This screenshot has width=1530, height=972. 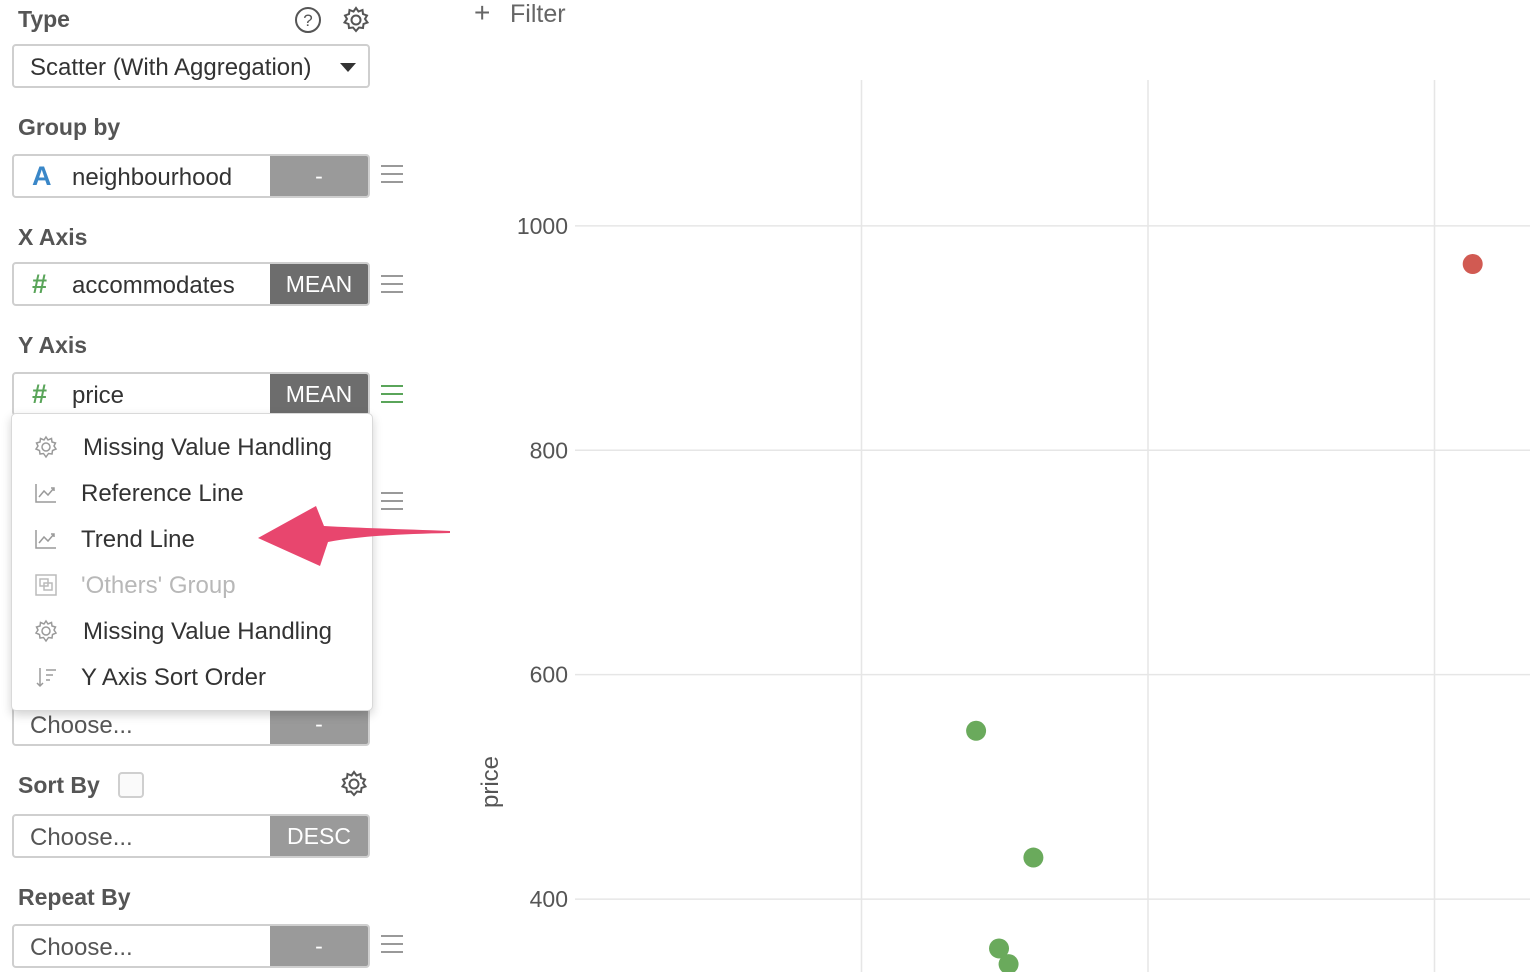 What do you see at coordinates (138, 539) in the screenshot?
I see `menu-item-label: Trend Line` at bounding box center [138, 539].